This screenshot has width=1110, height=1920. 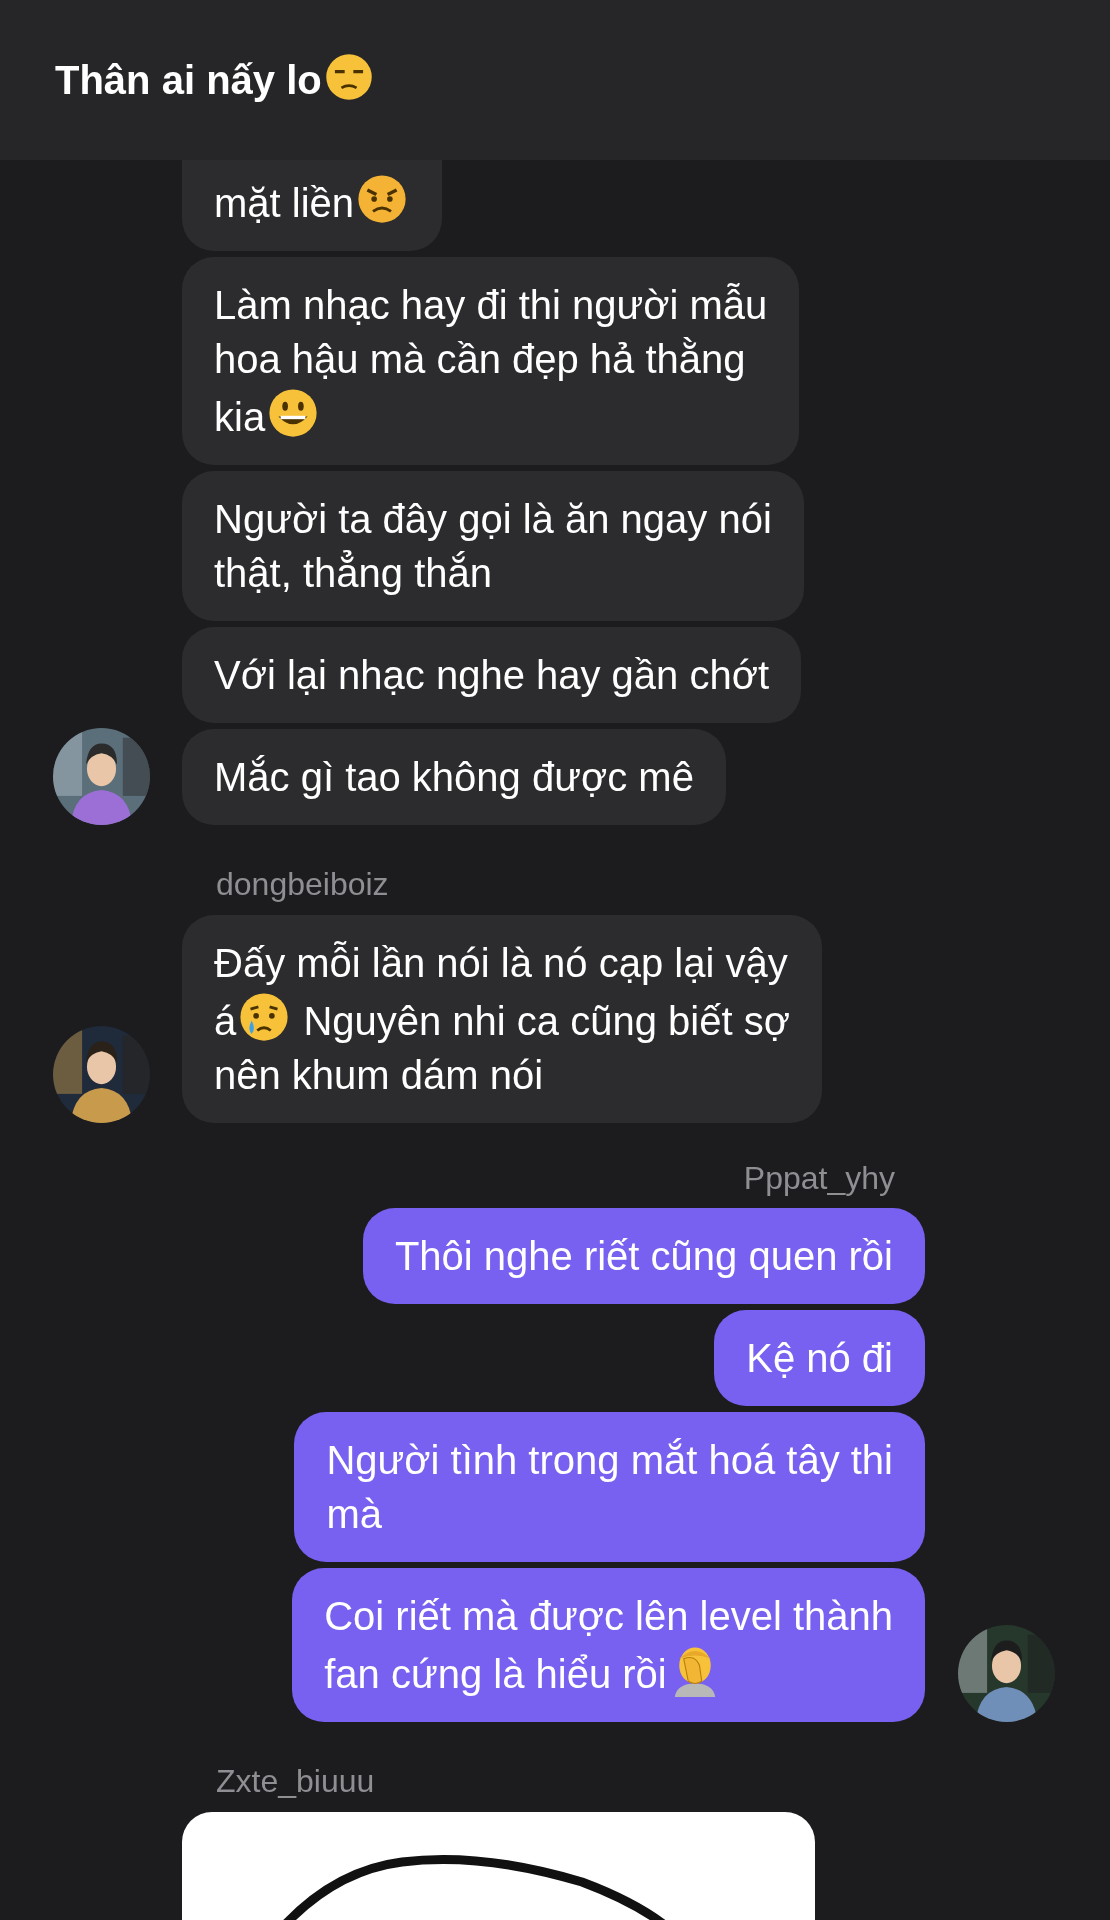 I want to click on sender-name: Pppat_yhy, so click(x=819, y=1178).